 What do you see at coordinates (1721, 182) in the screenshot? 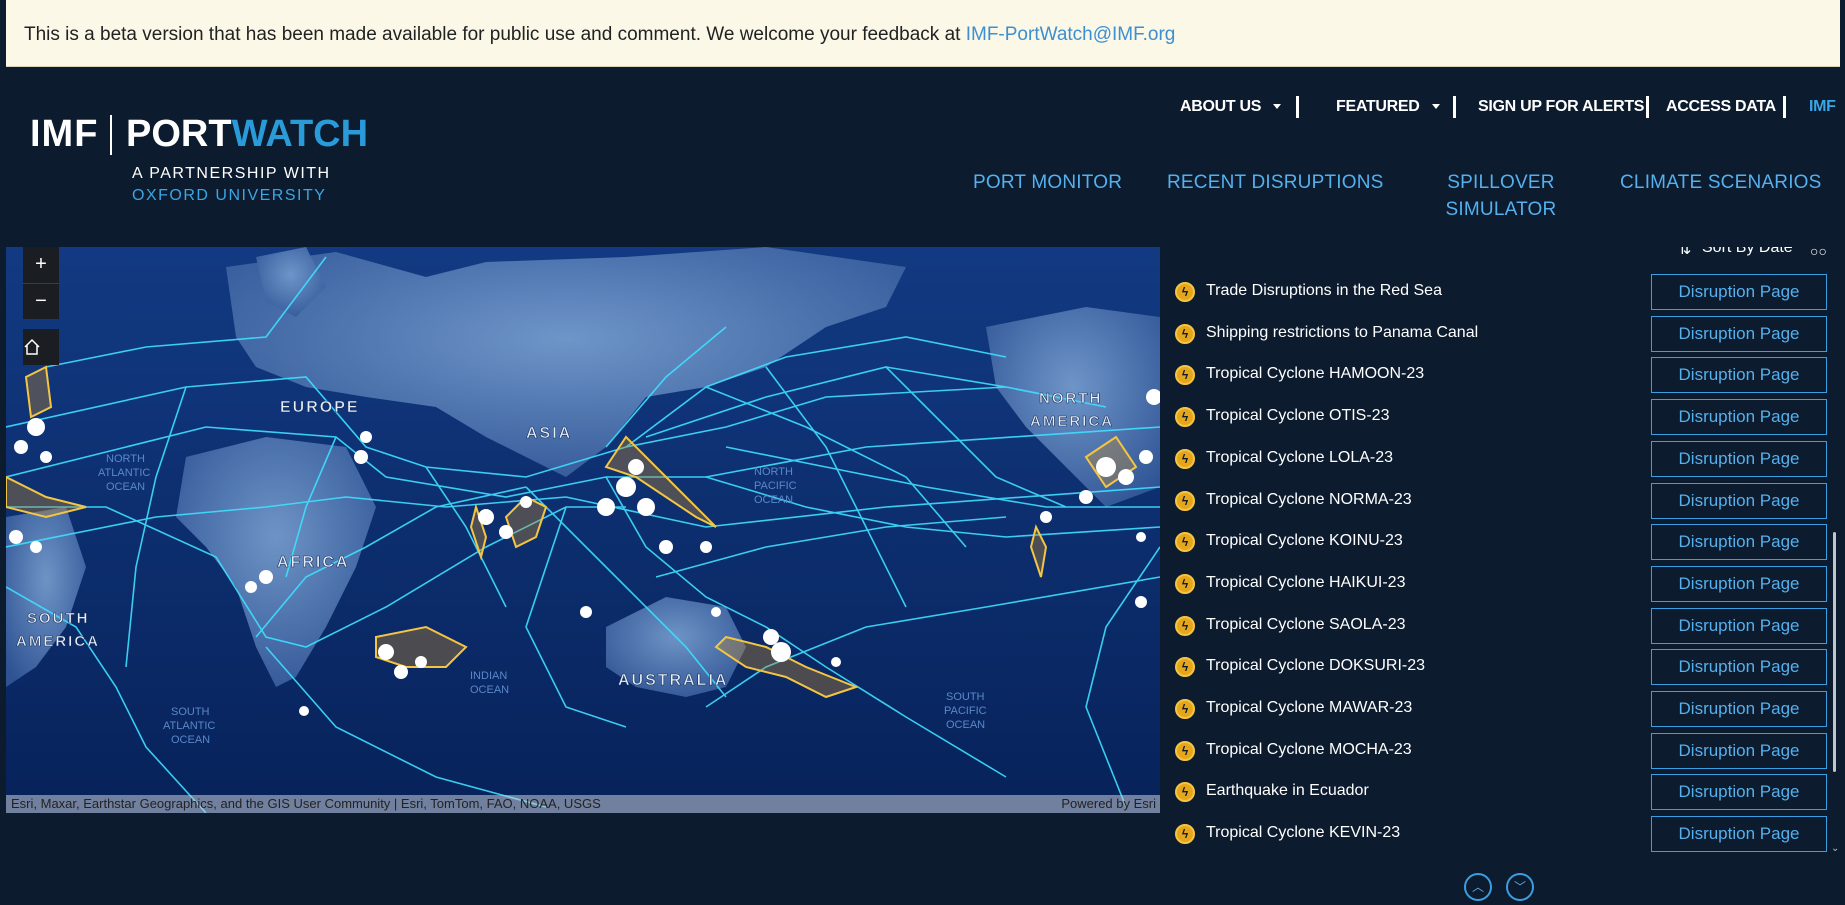
I see `tab-climate-scenarios: CLIMATE SCENARIOS` at bounding box center [1721, 182].